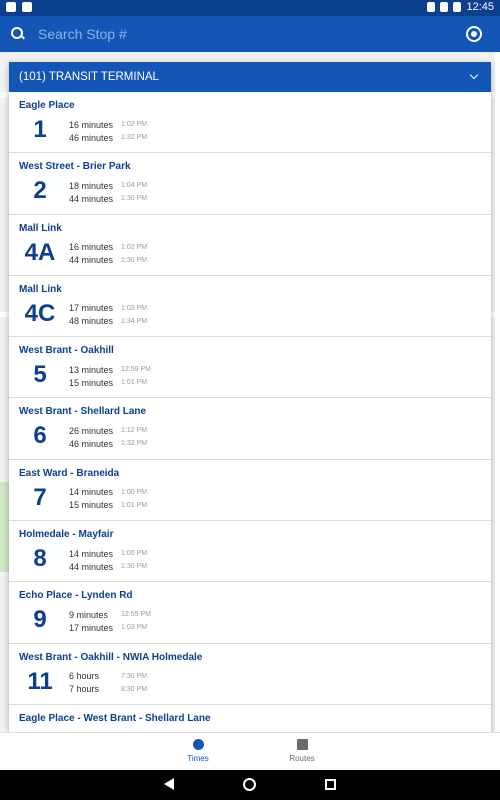 This screenshot has height=800, width=500. I want to click on route-number: 9, so click(40, 620).